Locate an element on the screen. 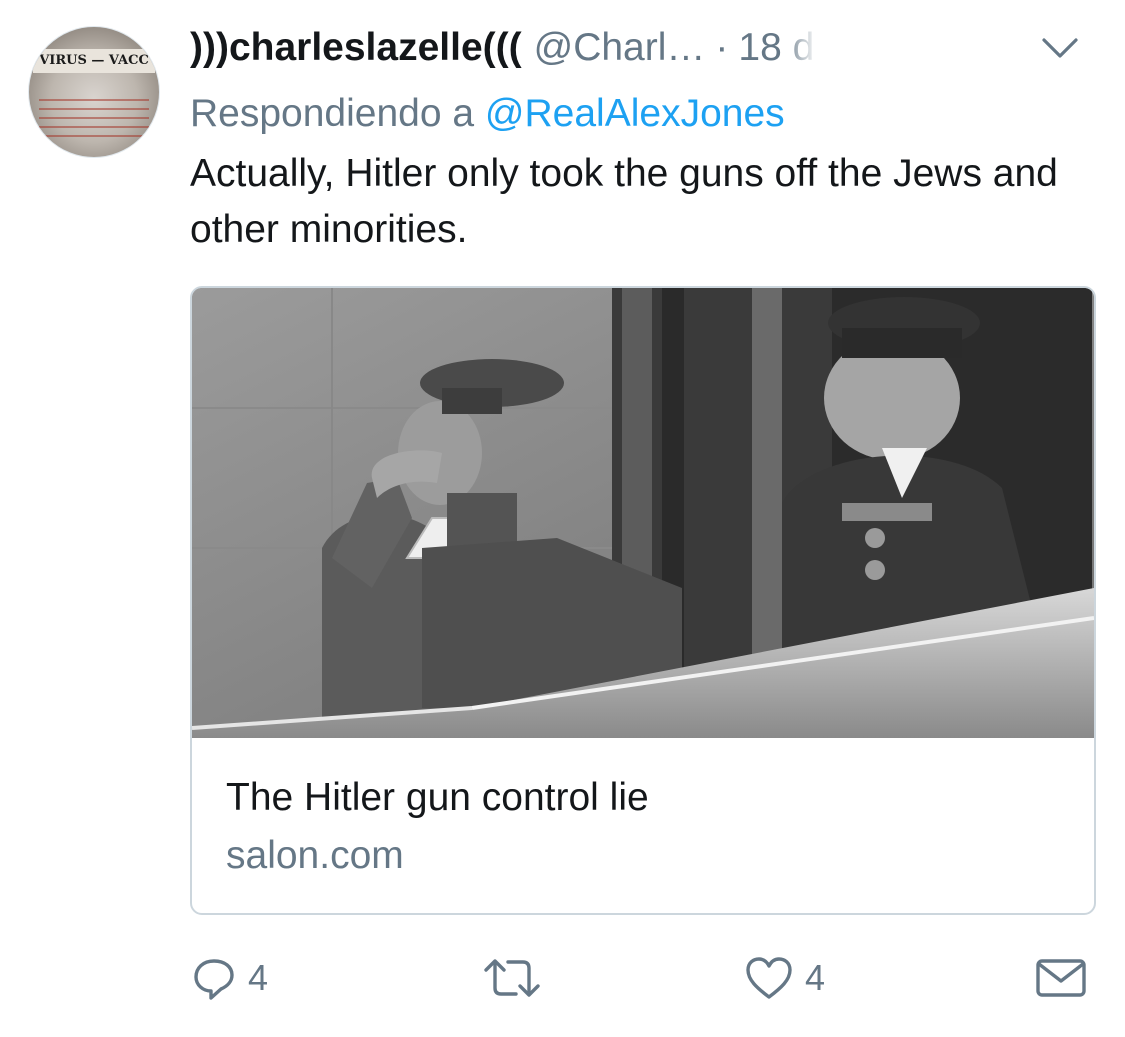  reply-context: Respondiendo a @RealAlexJones is located at coordinates (487, 114).